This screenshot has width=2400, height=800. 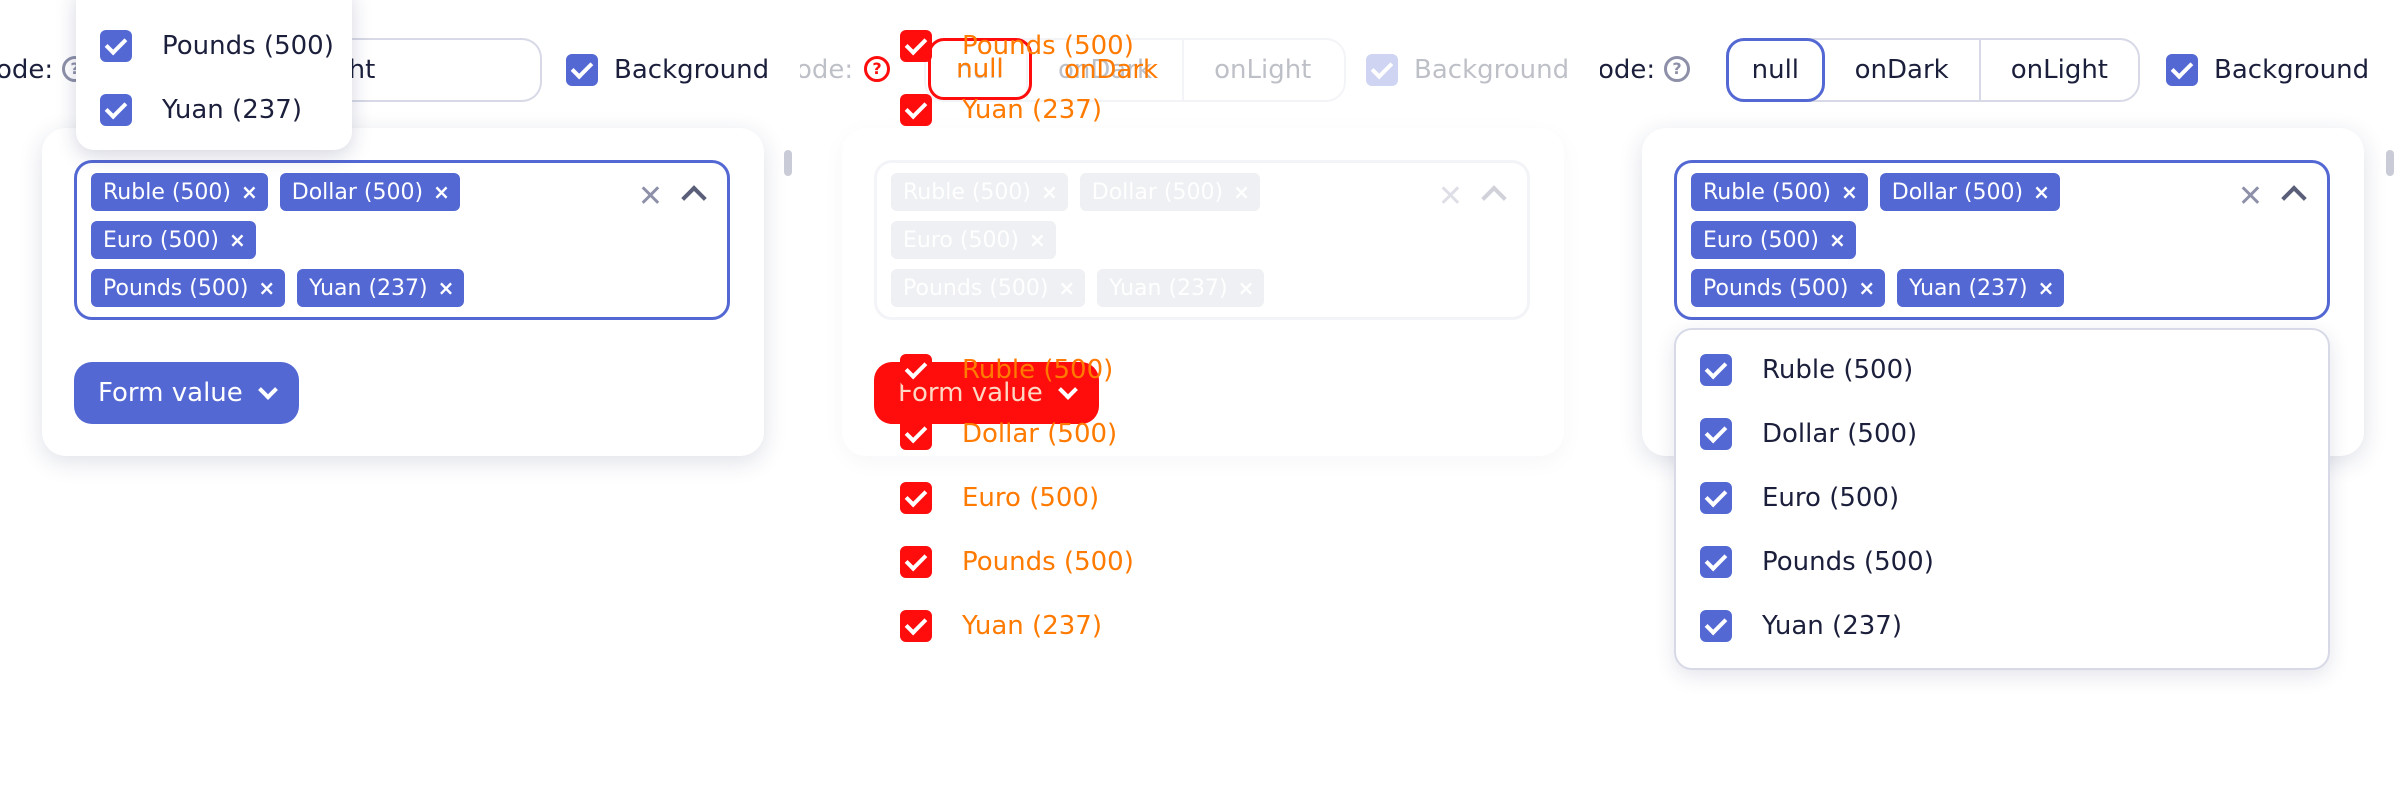 What do you see at coordinates (1168, 288) in the screenshot?
I see `chip-label: Yuan (237)` at bounding box center [1168, 288].